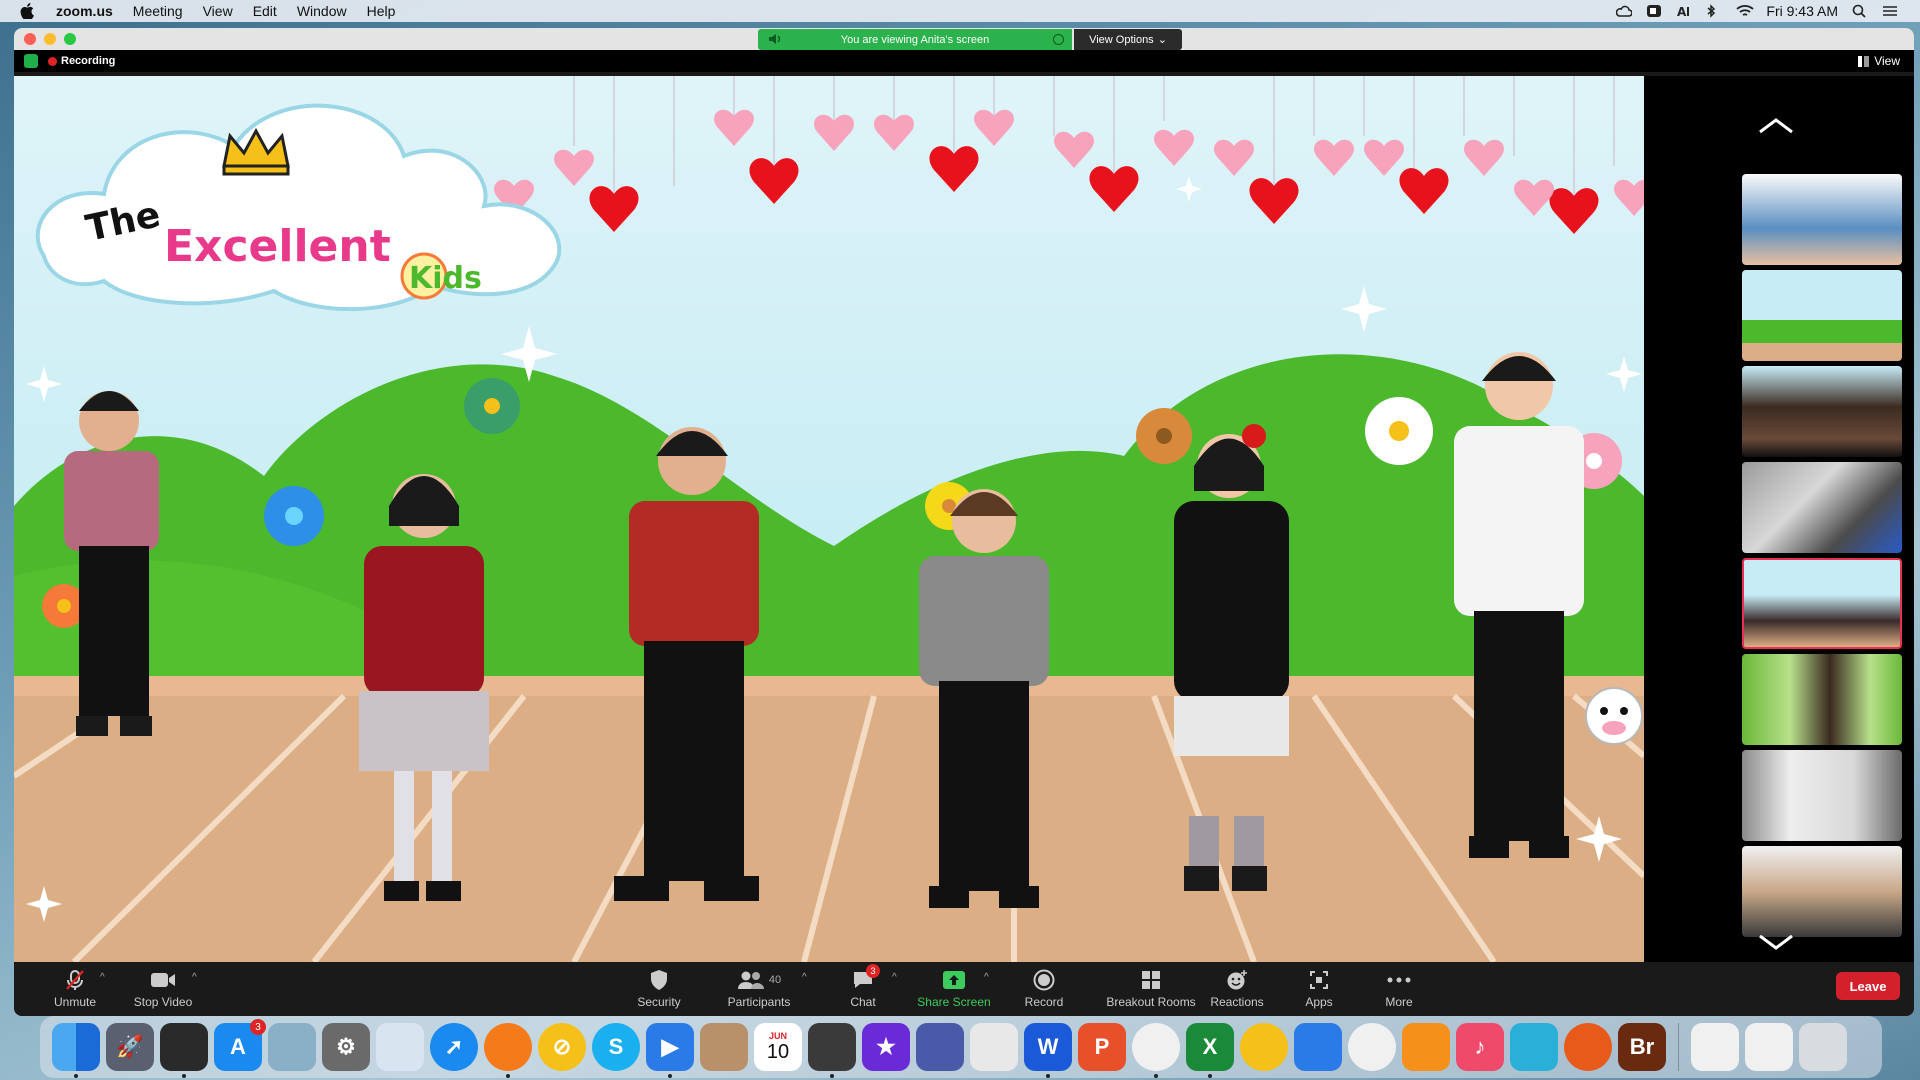 This screenshot has width=1920, height=1080. I want to click on menu-meeting: Meeting, so click(158, 11).